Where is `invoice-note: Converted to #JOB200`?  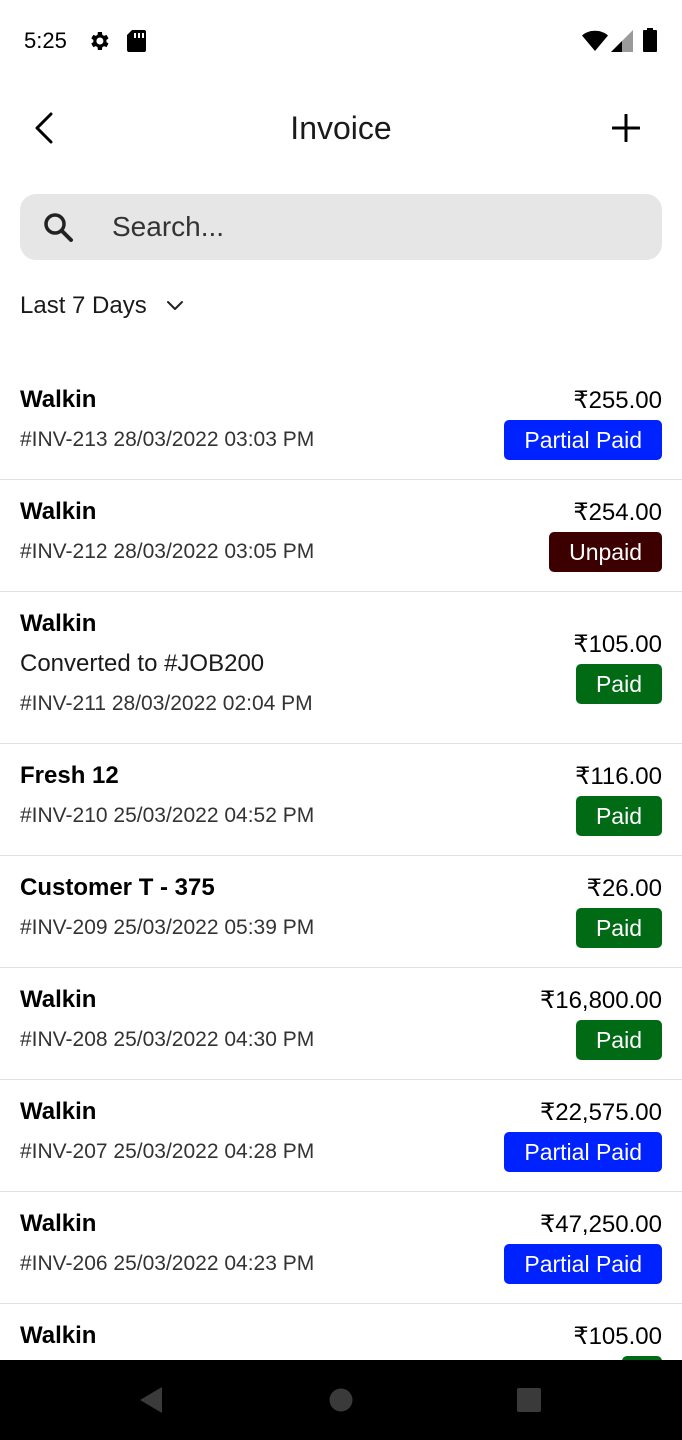 invoice-note: Converted to #JOB200 is located at coordinates (142, 663).